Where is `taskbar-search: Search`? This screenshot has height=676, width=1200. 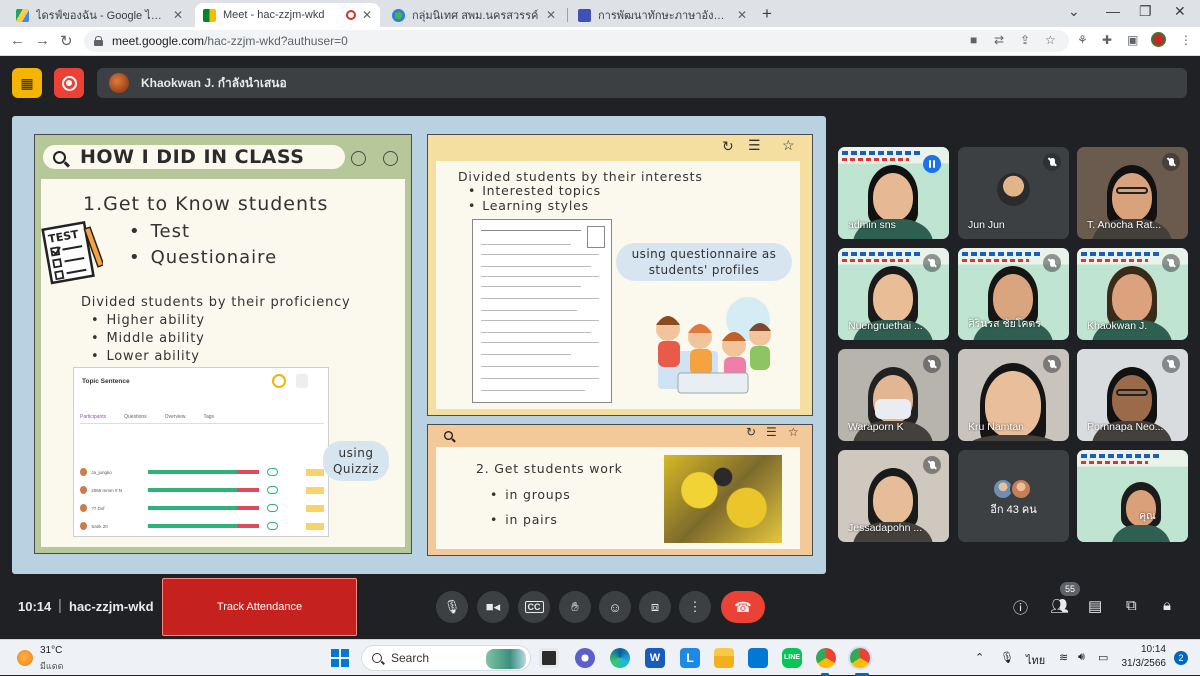
taskbar-search: Search is located at coordinates (446, 658).